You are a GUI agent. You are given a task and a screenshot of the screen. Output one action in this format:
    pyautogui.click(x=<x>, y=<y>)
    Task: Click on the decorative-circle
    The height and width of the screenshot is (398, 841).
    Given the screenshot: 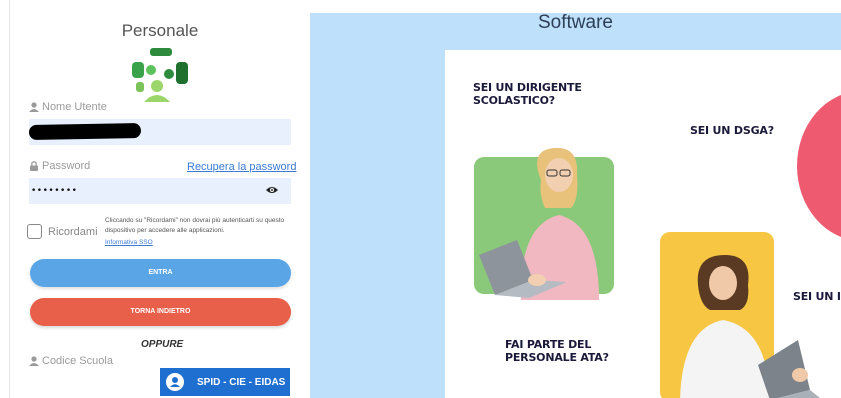 What is the action you would take?
    pyautogui.click(x=819, y=166)
    